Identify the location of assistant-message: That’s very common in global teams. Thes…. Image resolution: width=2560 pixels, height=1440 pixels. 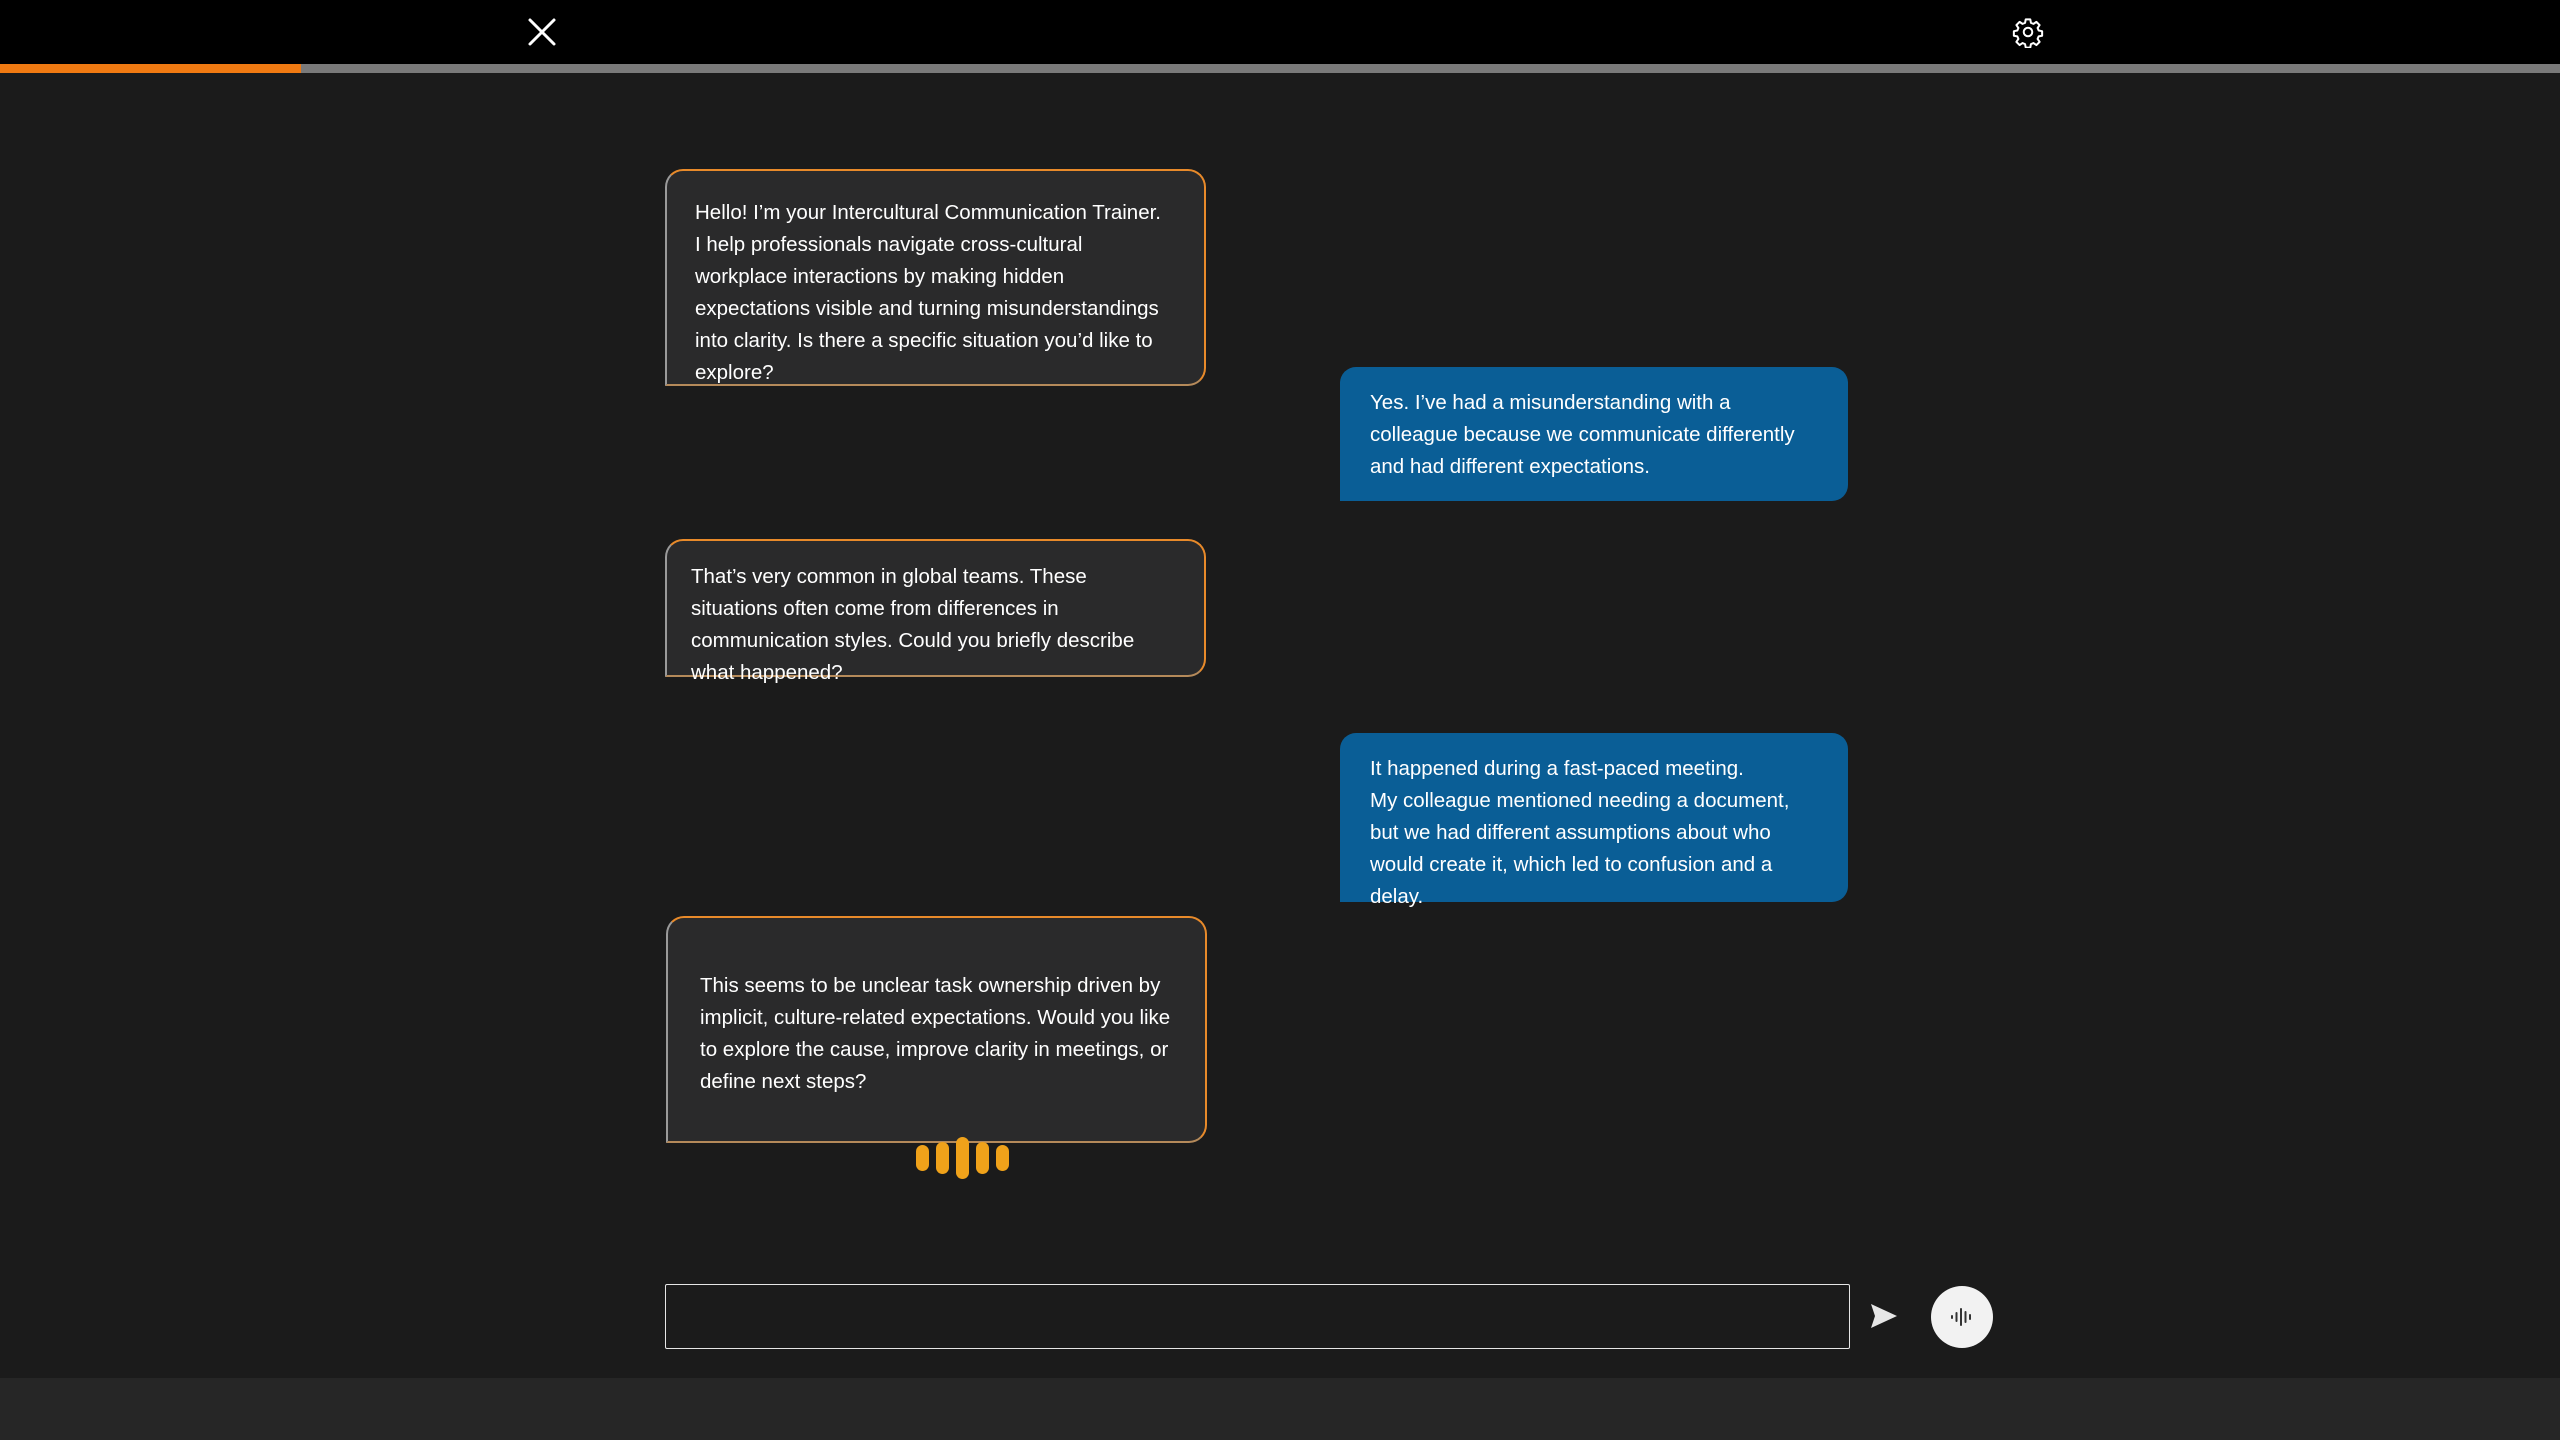
(935, 611).